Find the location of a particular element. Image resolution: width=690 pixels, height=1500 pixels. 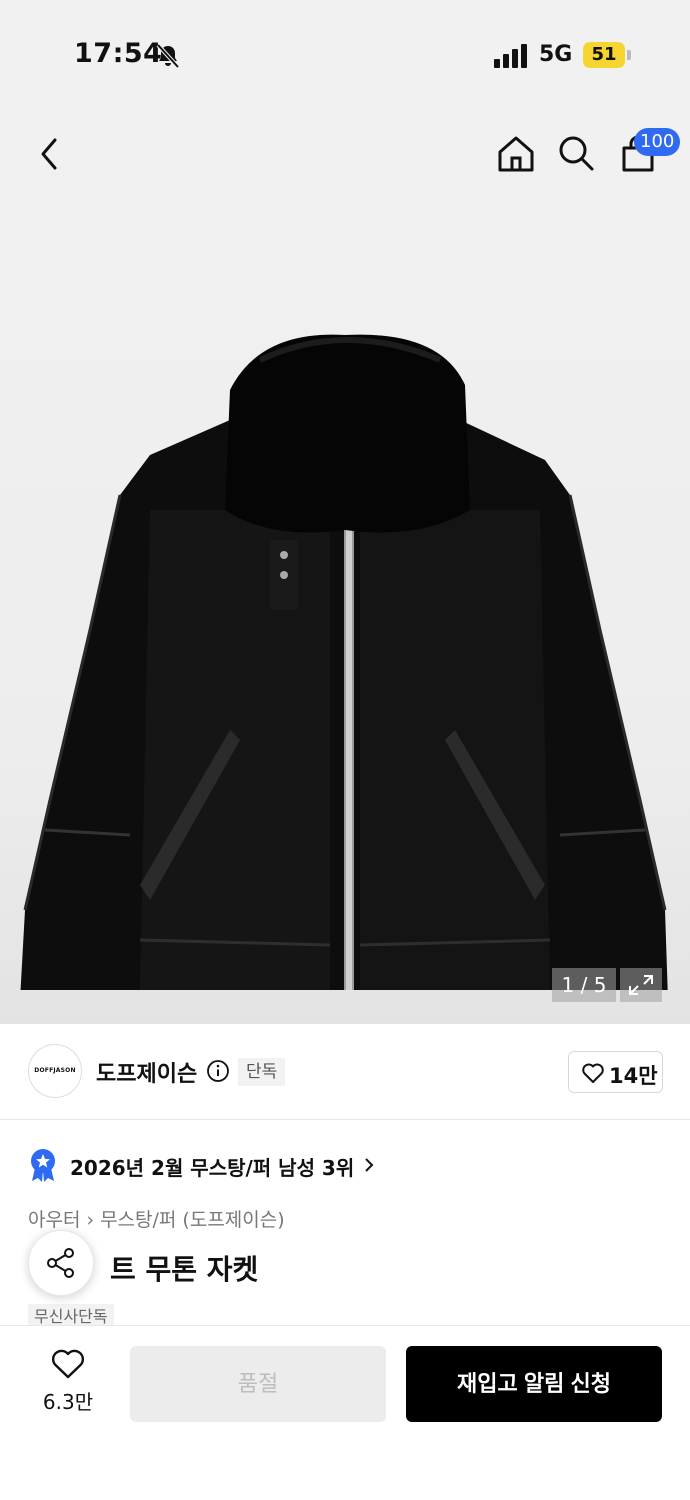

breadcrumb: 아우터 › 무스탕/퍼 (도프제이슨) is located at coordinates (156, 1218).